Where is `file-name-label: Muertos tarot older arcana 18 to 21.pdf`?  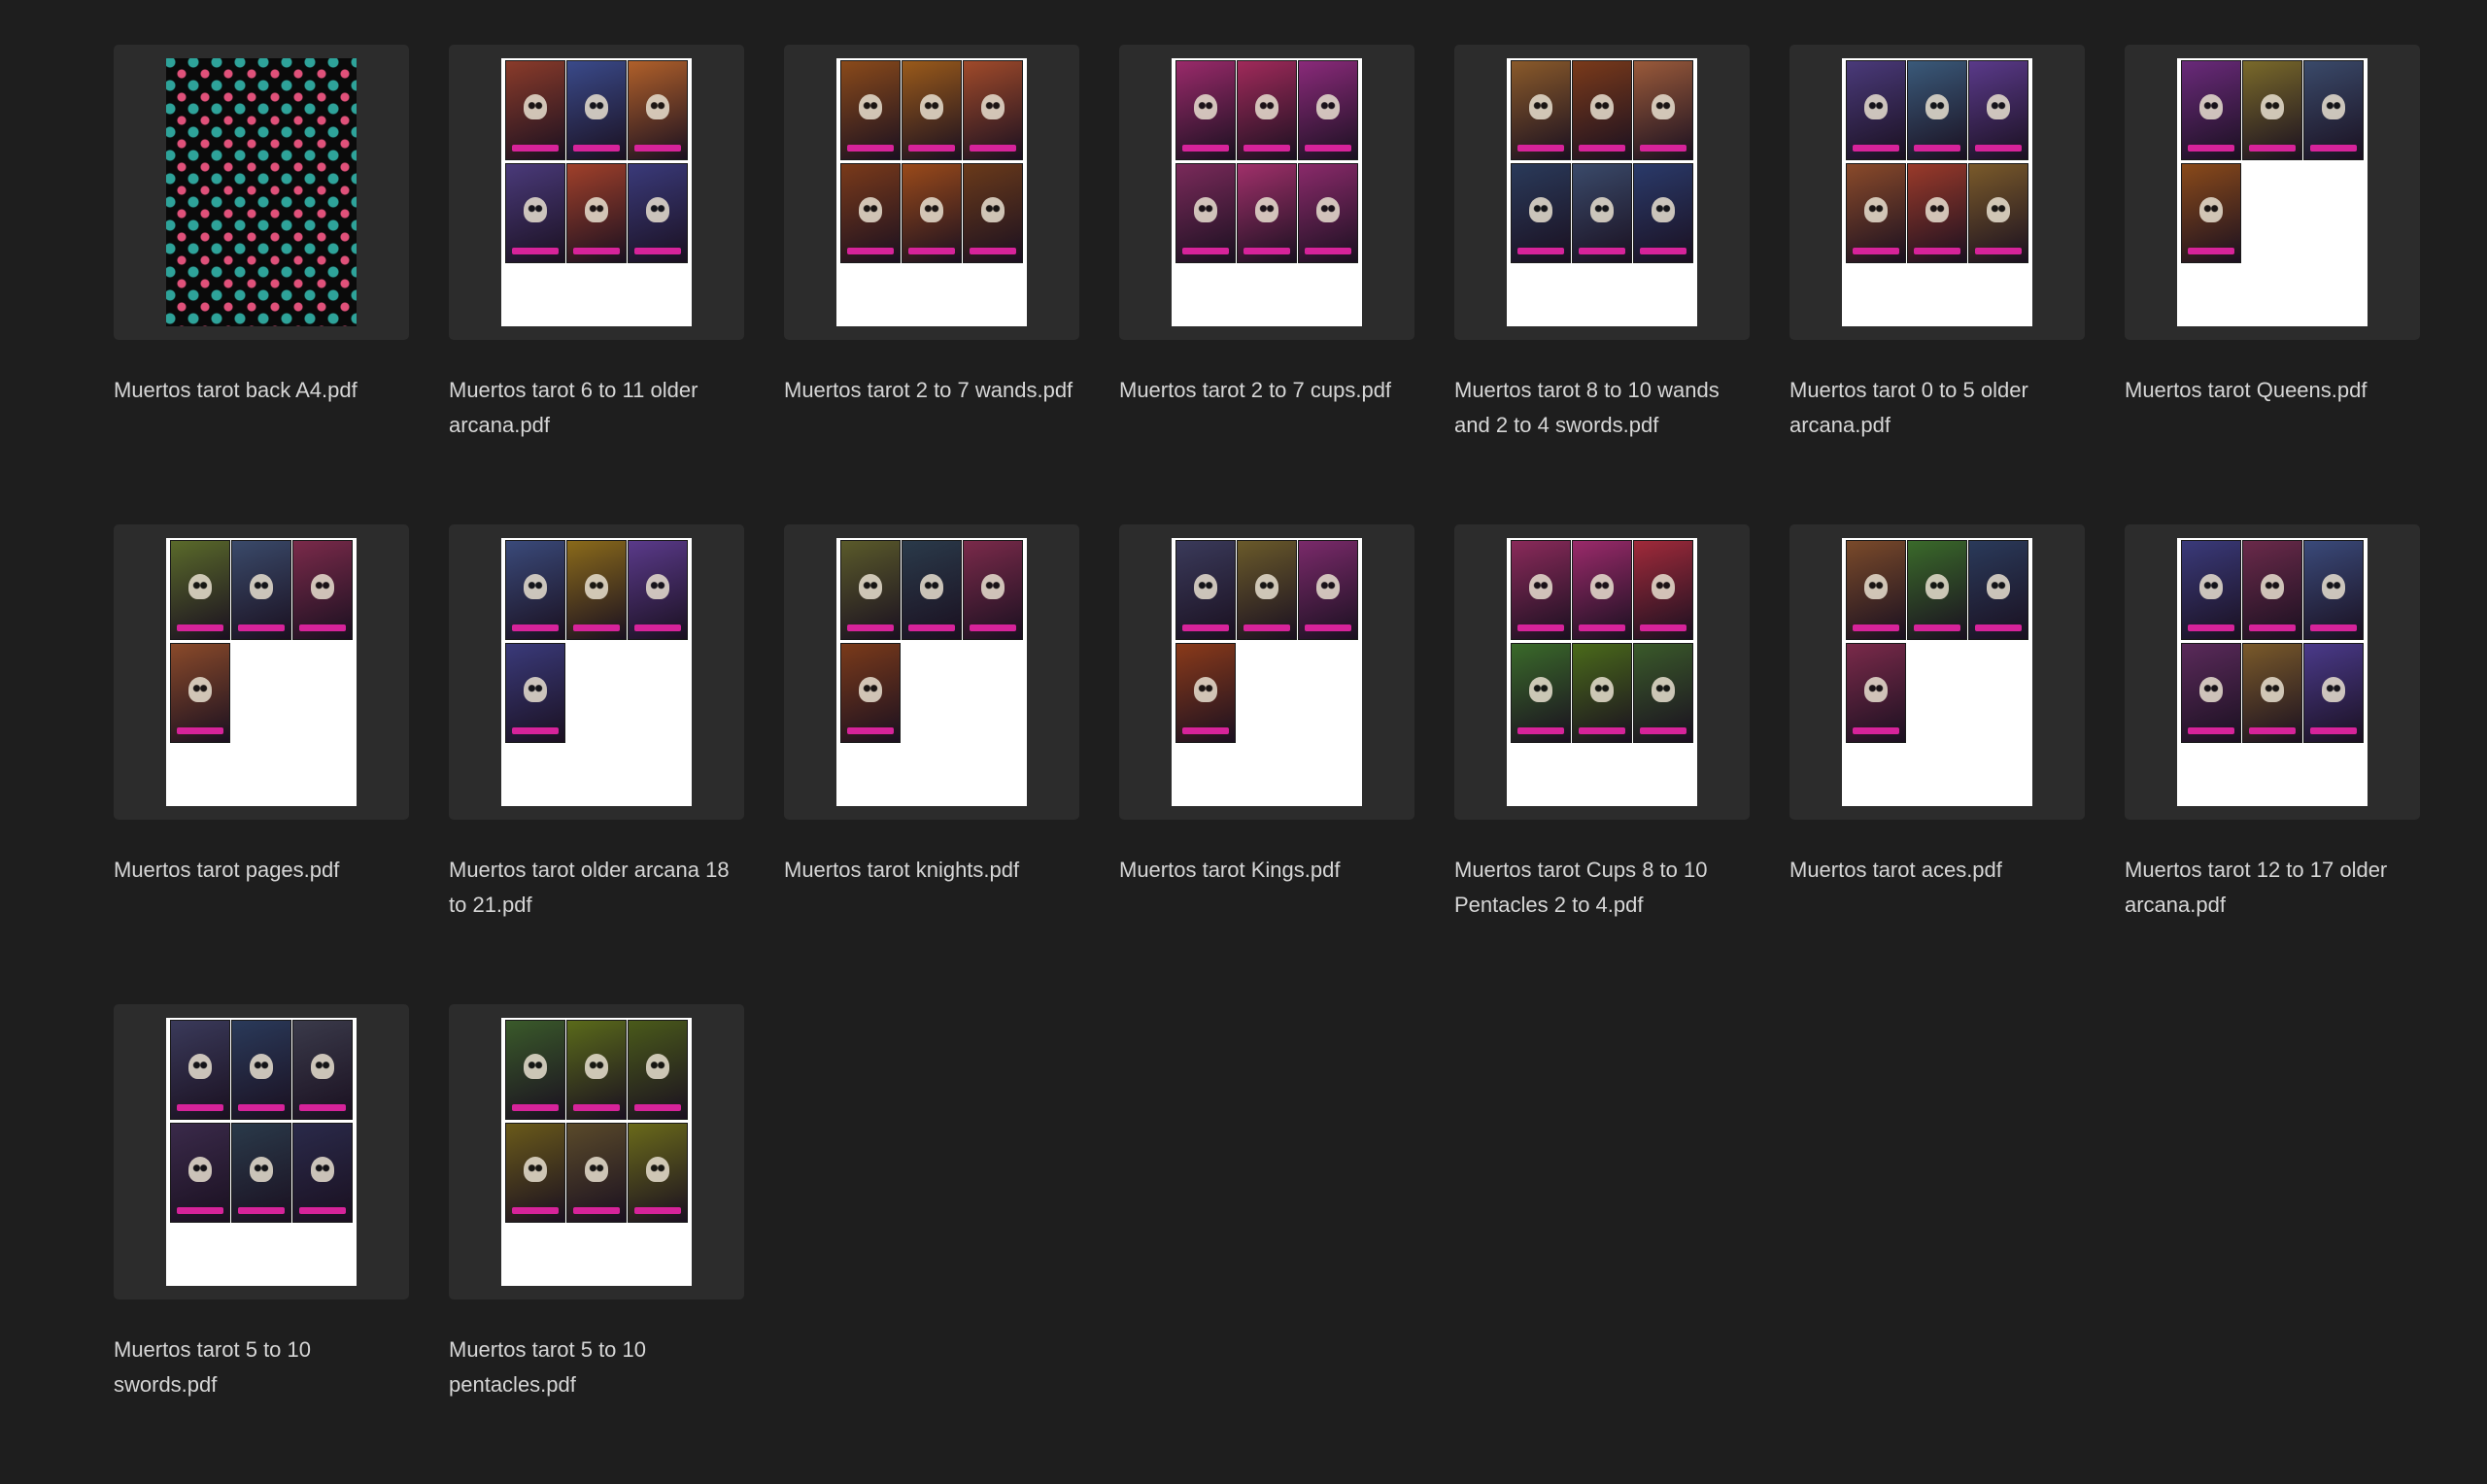 file-name-label: Muertos tarot older arcana 18 to 21.pdf is located at coordinates (596, 888).